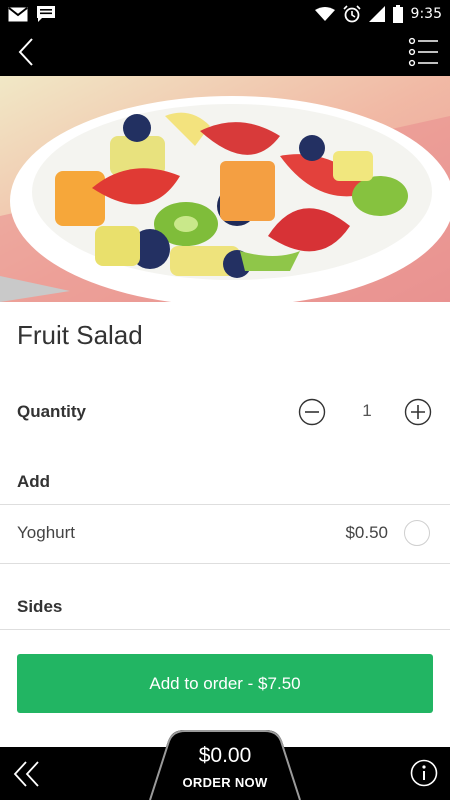  I want to click on double-chevron-left-icon, so click(26, 774).